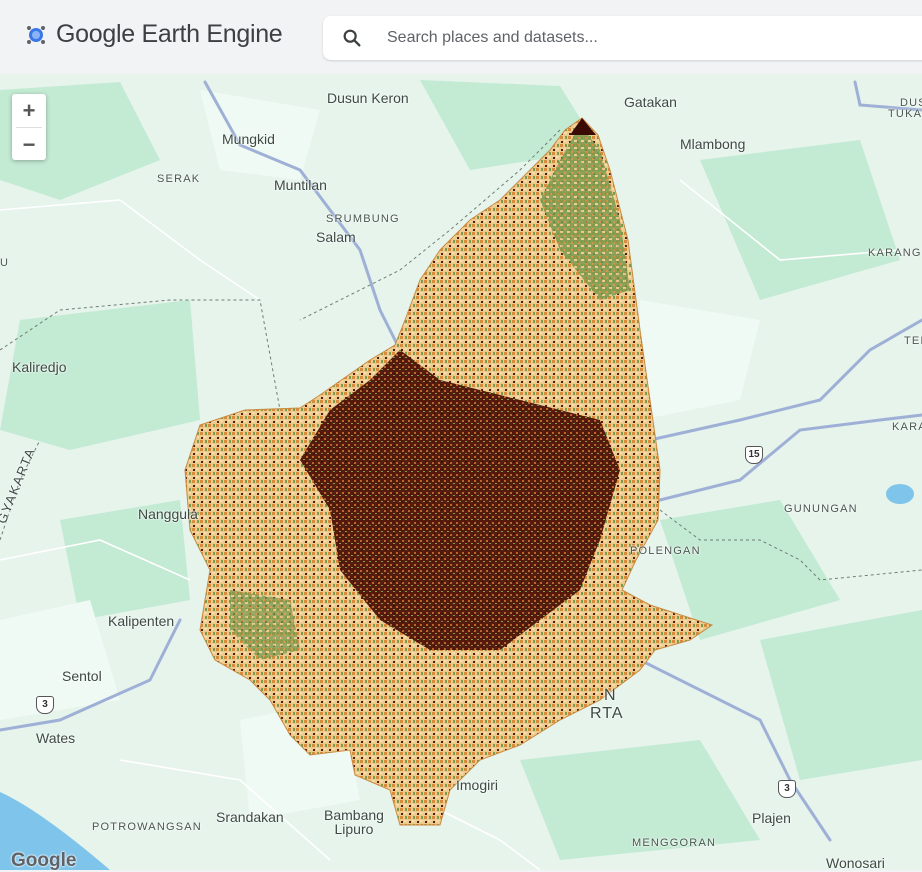 This screenshot has height=872, width=922. I want to click on label-menggoran: MENGGORAN, so click(674, 843).